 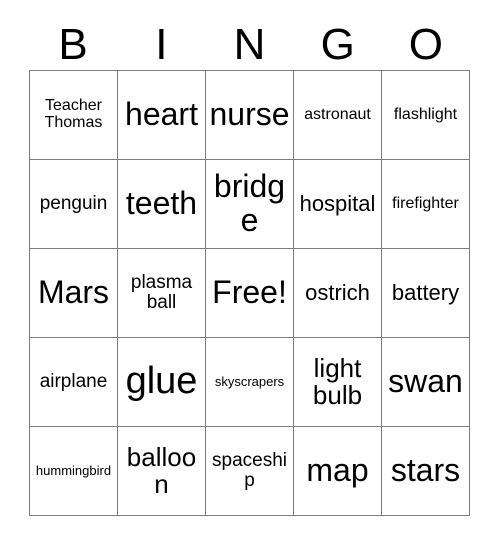 I want to click on bingo-cell-label: map, so click(x=337, y=470).